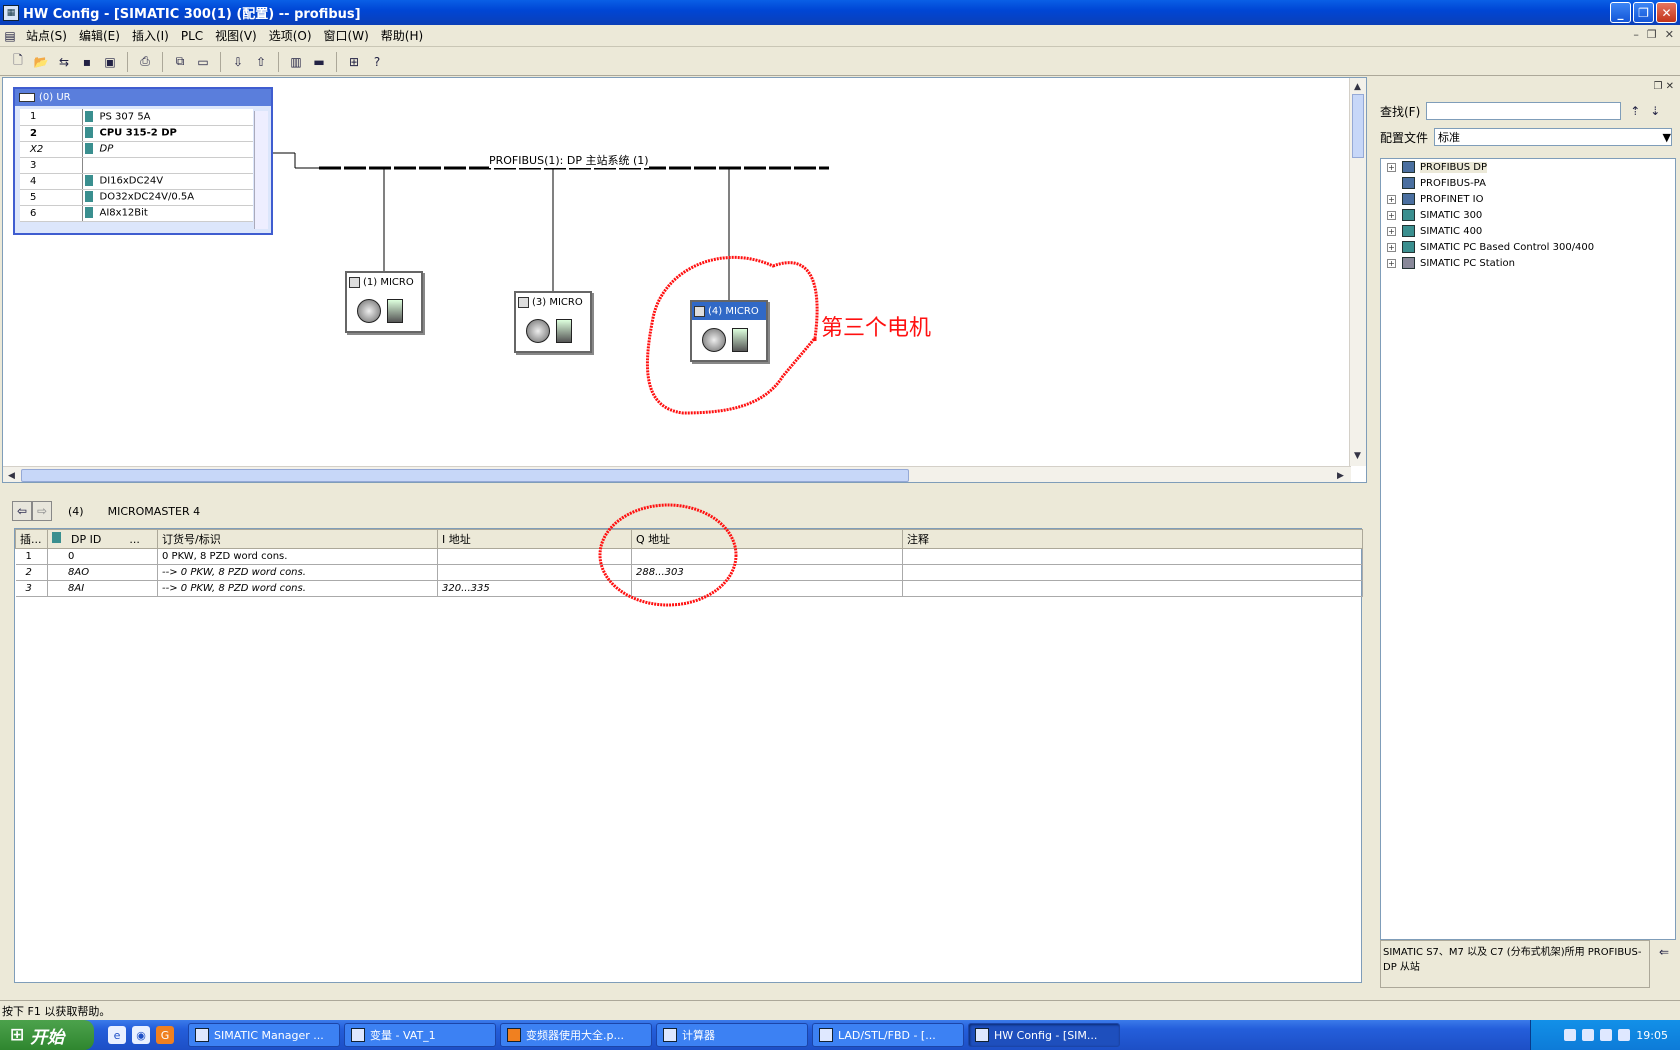  I want to click on rack-row: X2 DP, so click(136, 149).